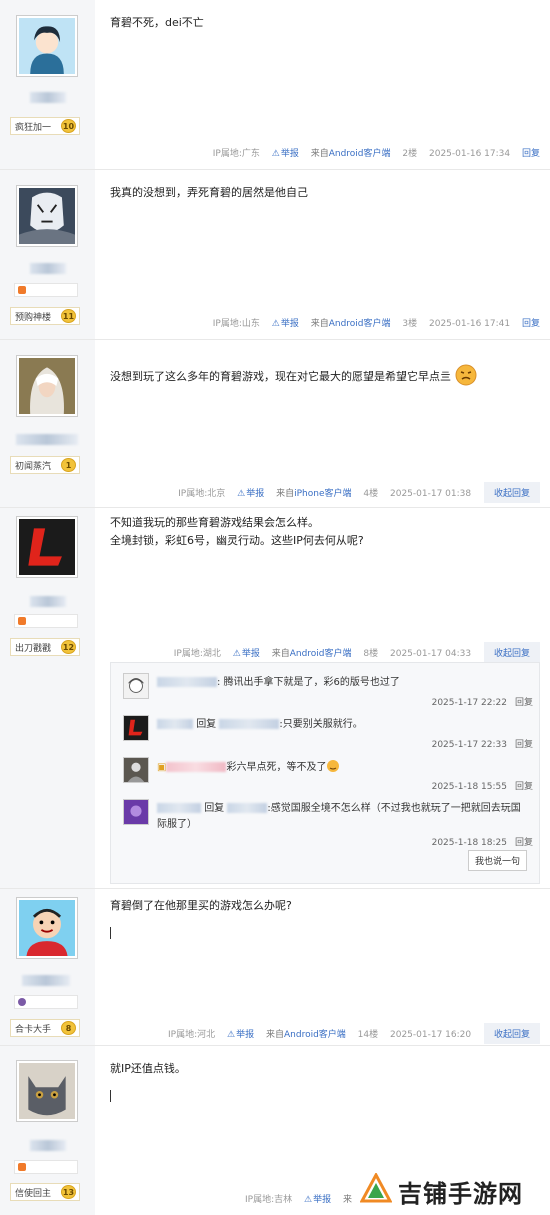 Image resolution: width=550 pixels, height=1215 pixels. I want to click on post-time: 2025-01-16 17:41, so click(470, 324).